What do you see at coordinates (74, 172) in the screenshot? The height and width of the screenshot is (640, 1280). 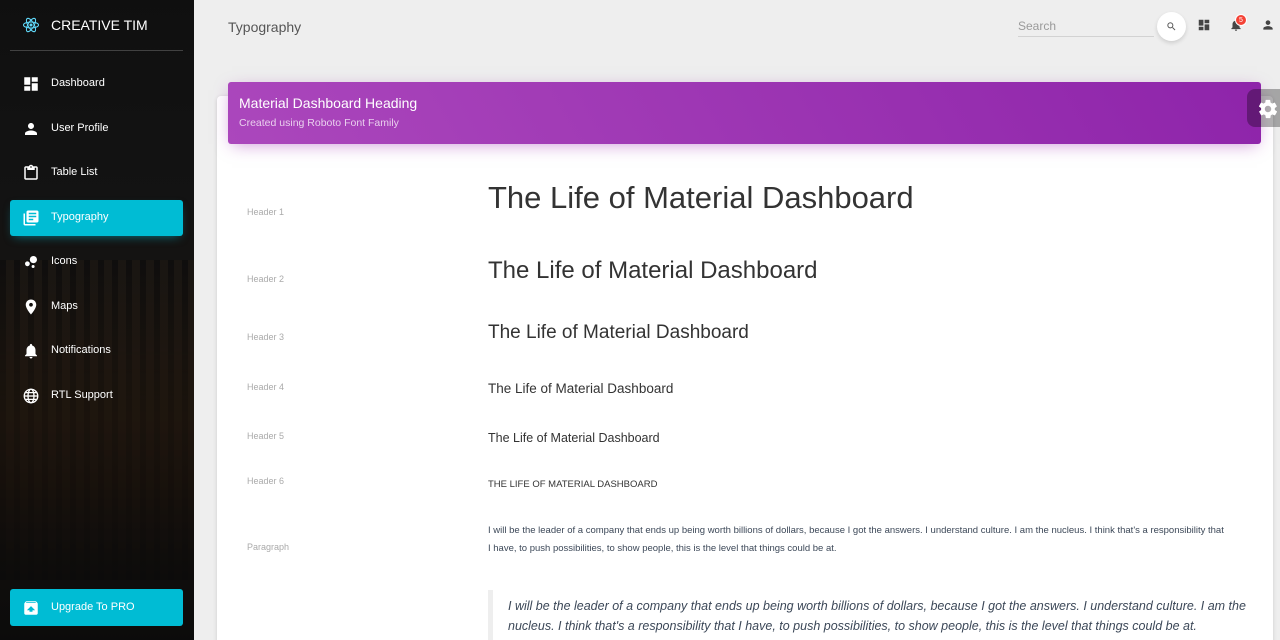 I see `sidebar-item-label: Table List` at bounding box center [74, 172].